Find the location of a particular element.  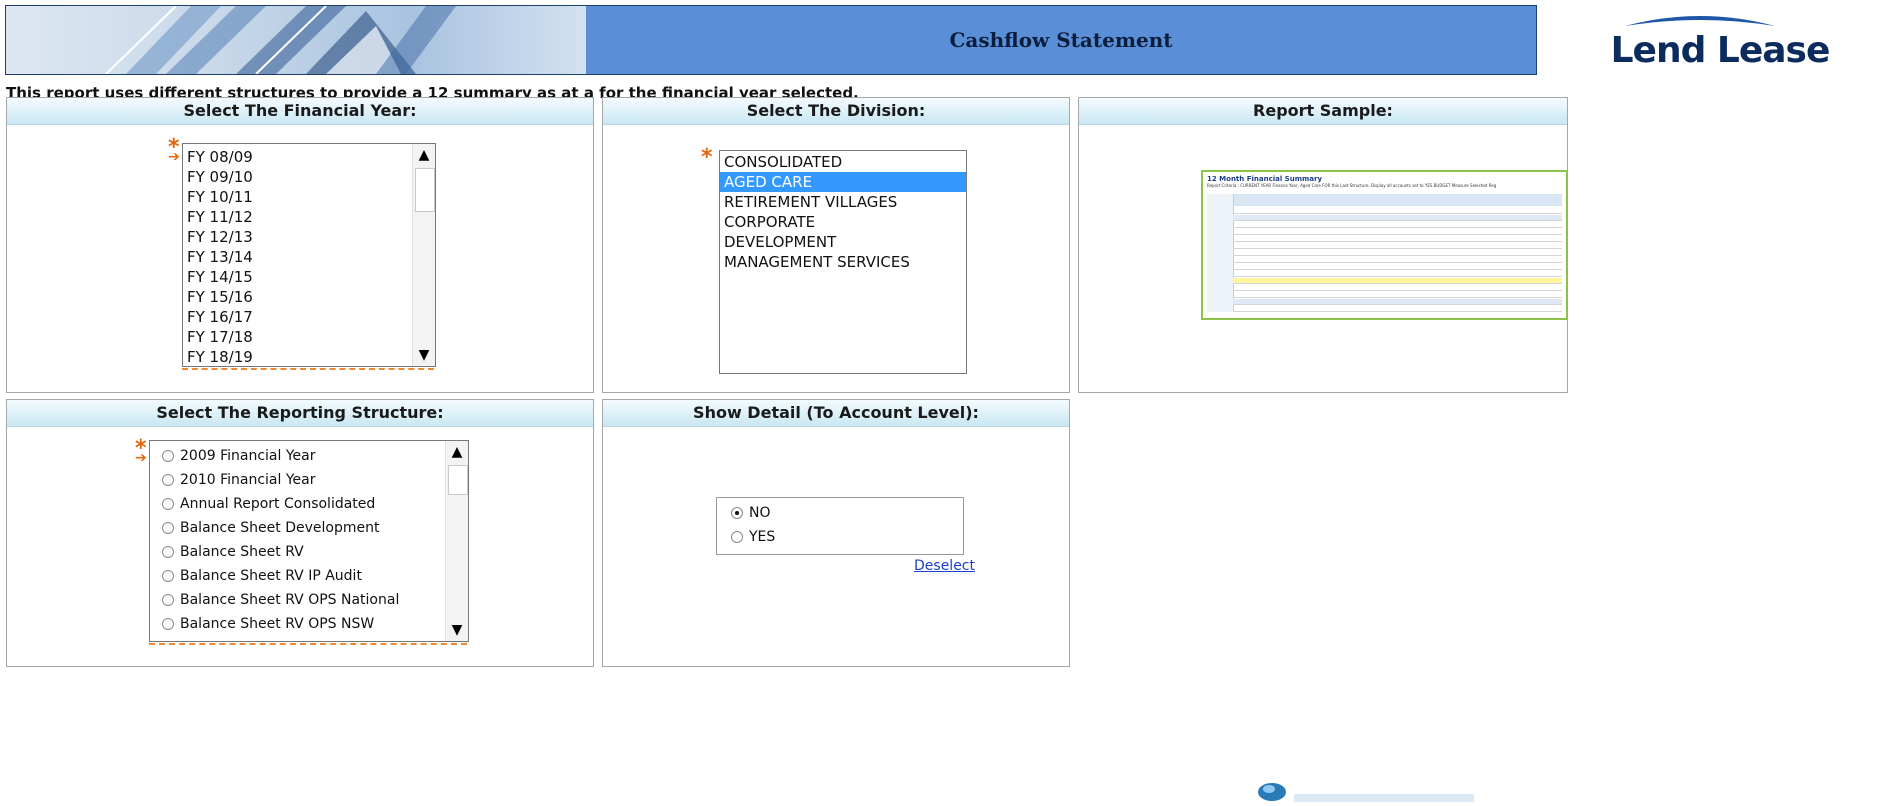

reporting-structure-label: Balance Sheet Development is located at coordinates (280, 528).